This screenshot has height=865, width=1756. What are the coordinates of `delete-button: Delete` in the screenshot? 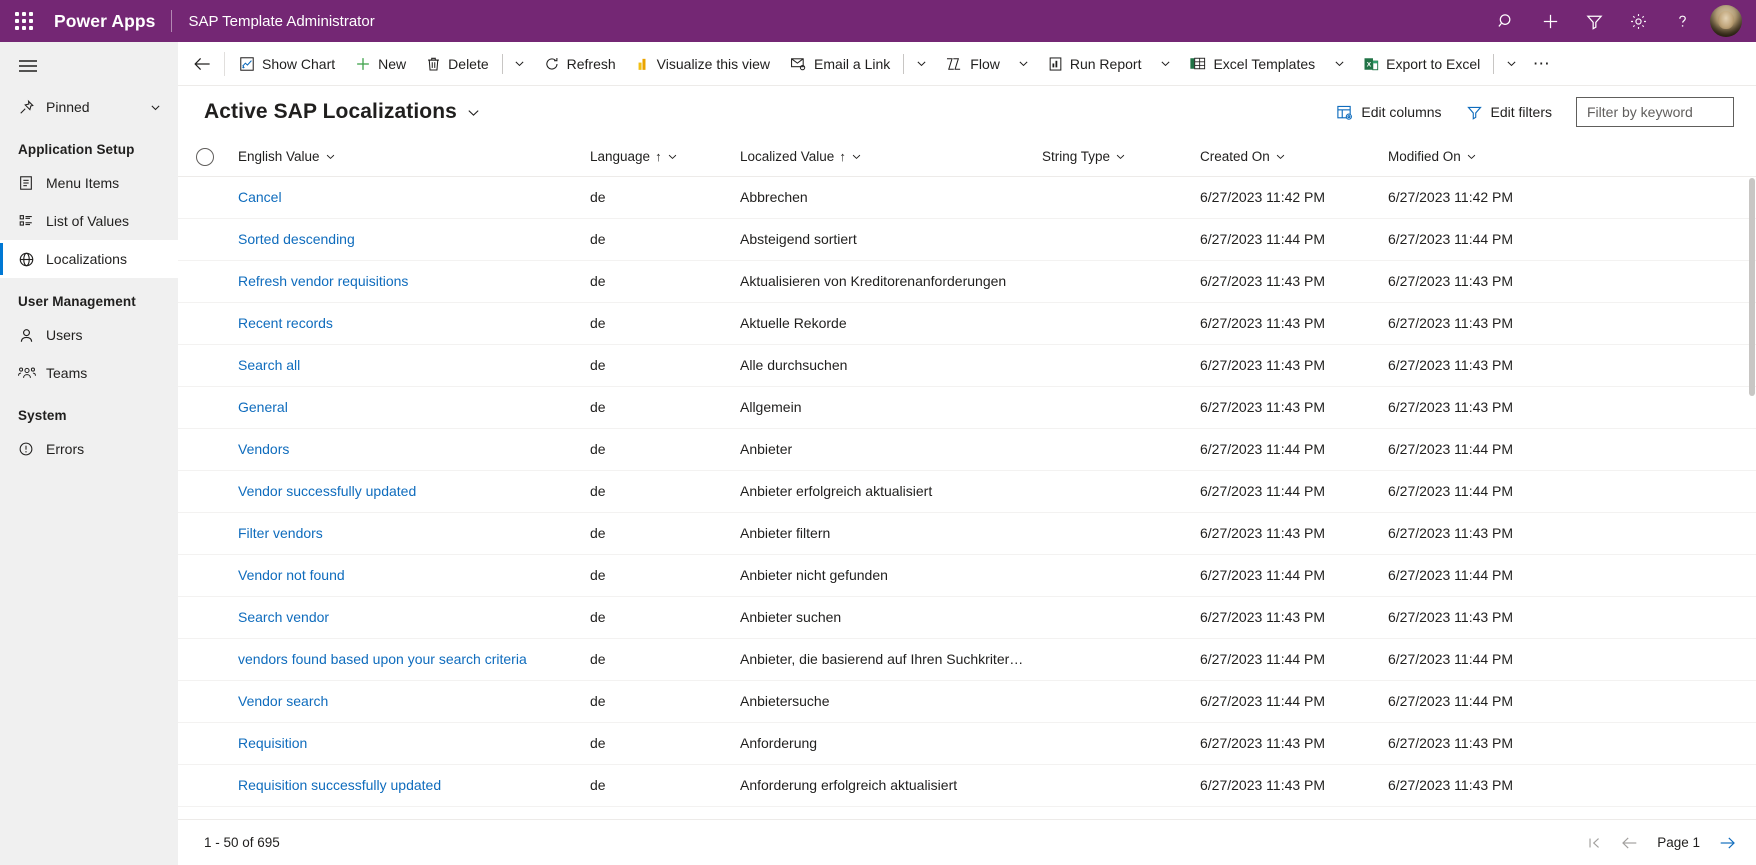 It's located at (457, 64).